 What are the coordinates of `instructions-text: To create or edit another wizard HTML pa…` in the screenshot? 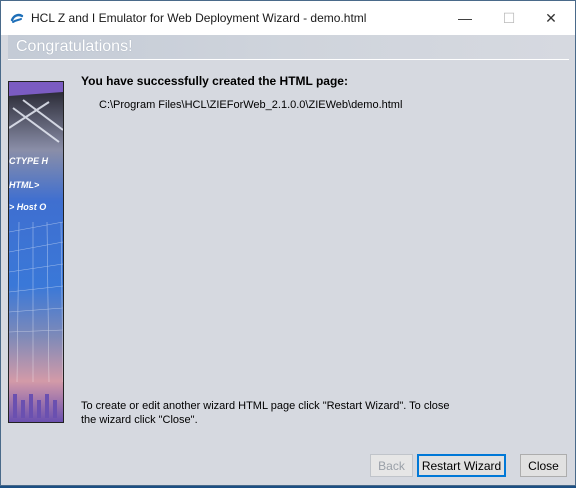 It's located at (265, 413).